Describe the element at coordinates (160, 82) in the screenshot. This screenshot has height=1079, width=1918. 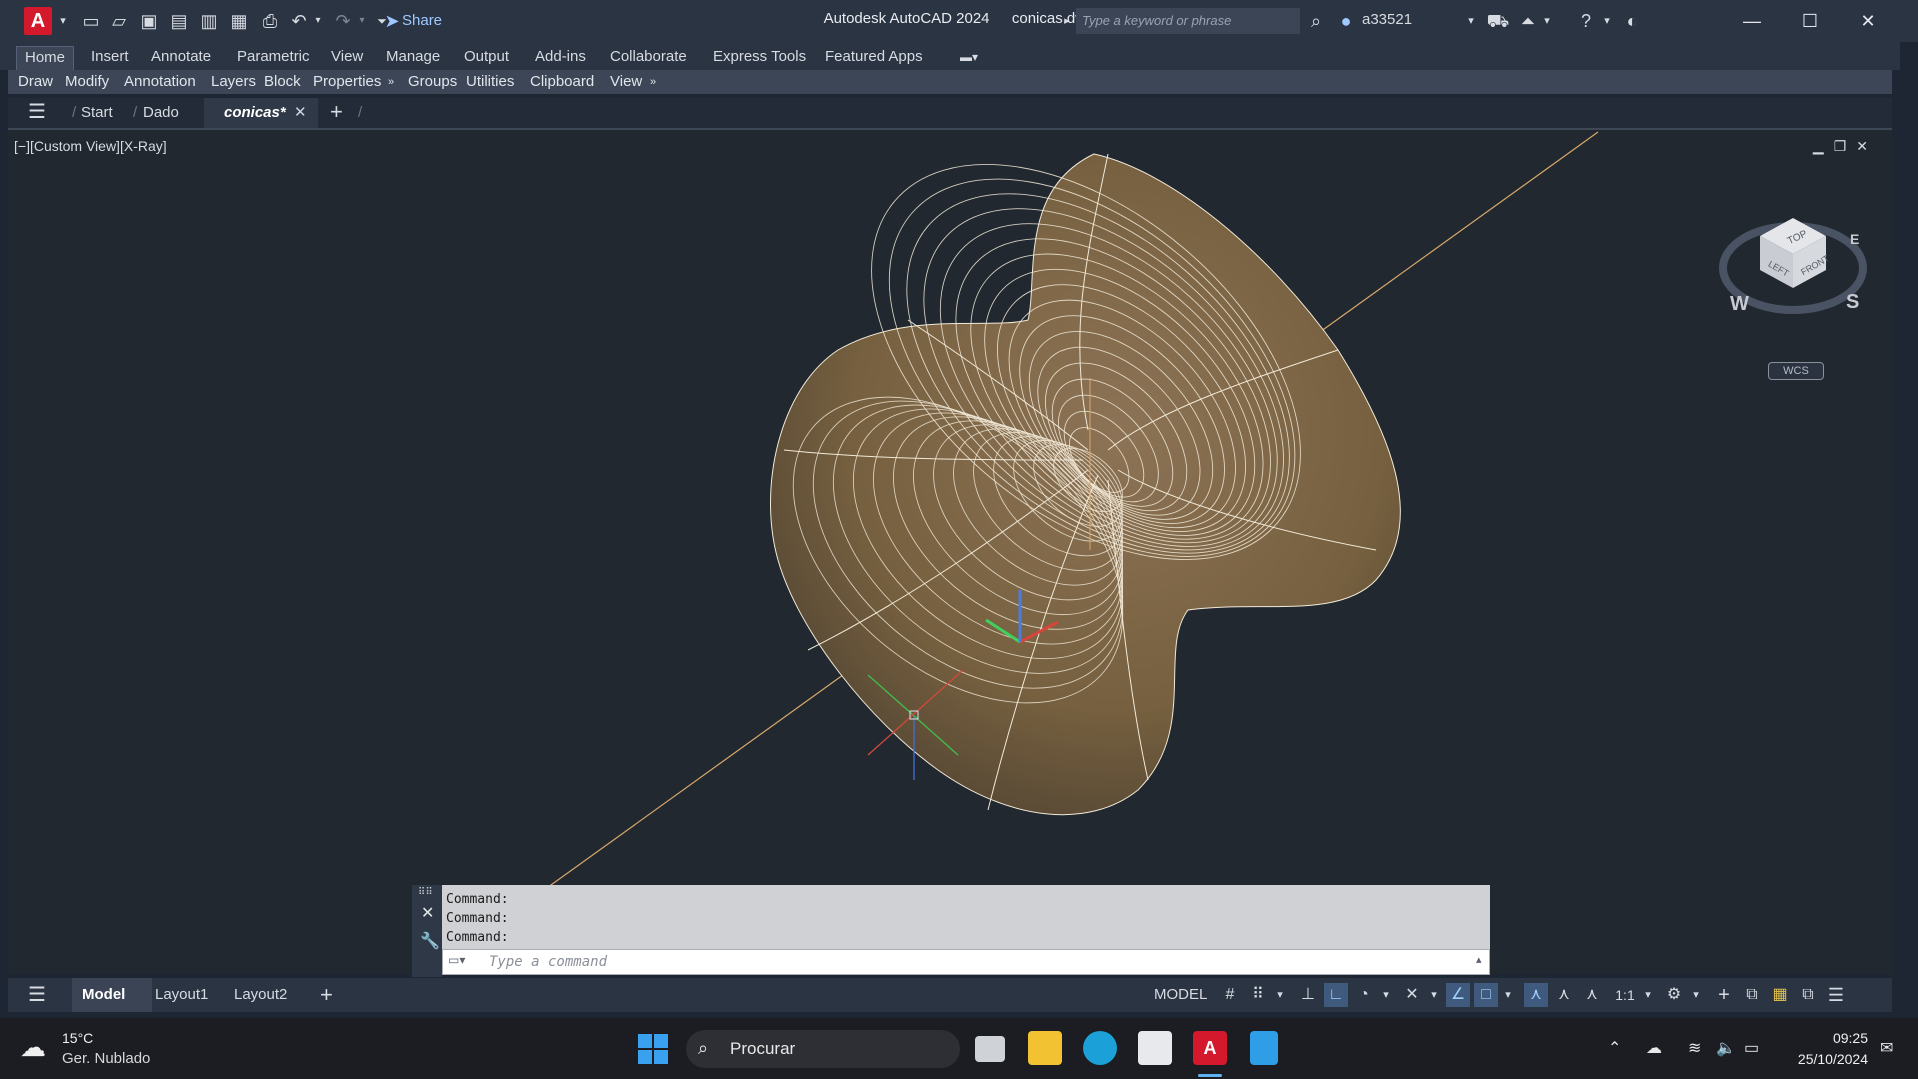
I see `panel-annotation: Annotation` at that location.